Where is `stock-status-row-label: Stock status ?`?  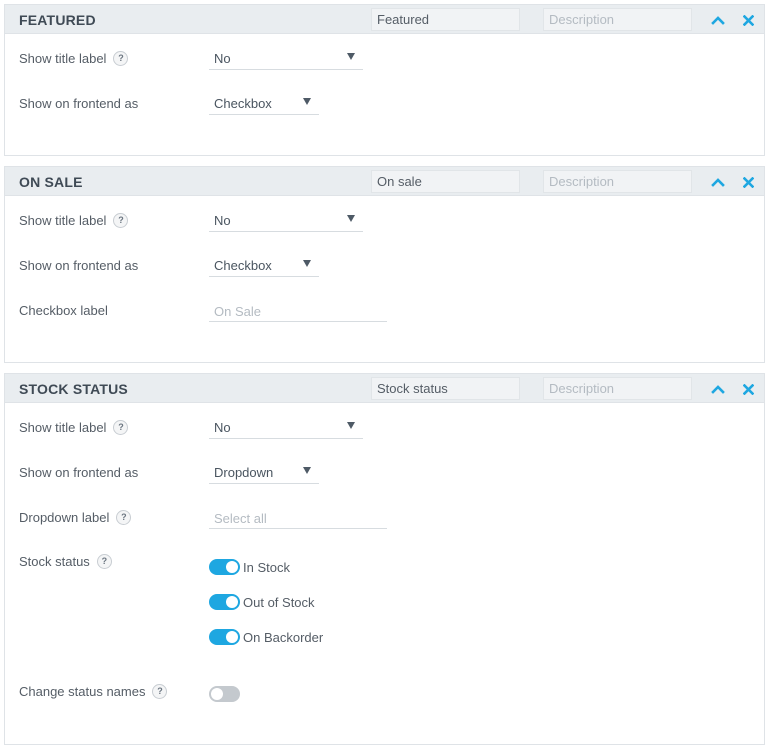 stock-status-row-label: Stock status ? is located at coordinates (65, 561).